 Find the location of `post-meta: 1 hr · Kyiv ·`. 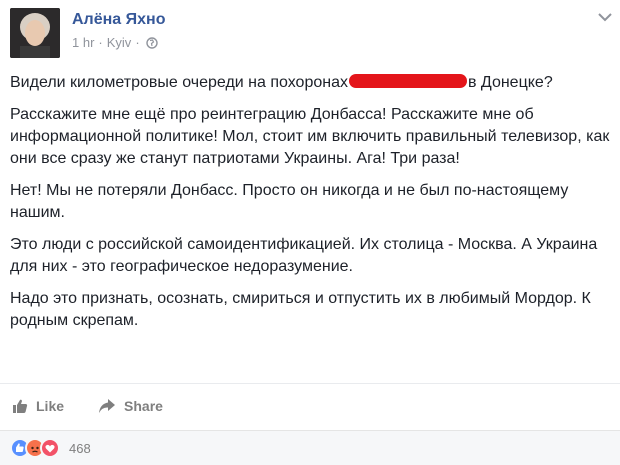

post-meta: 1 hr · Kyiv · is located at coordinates (118, 43).